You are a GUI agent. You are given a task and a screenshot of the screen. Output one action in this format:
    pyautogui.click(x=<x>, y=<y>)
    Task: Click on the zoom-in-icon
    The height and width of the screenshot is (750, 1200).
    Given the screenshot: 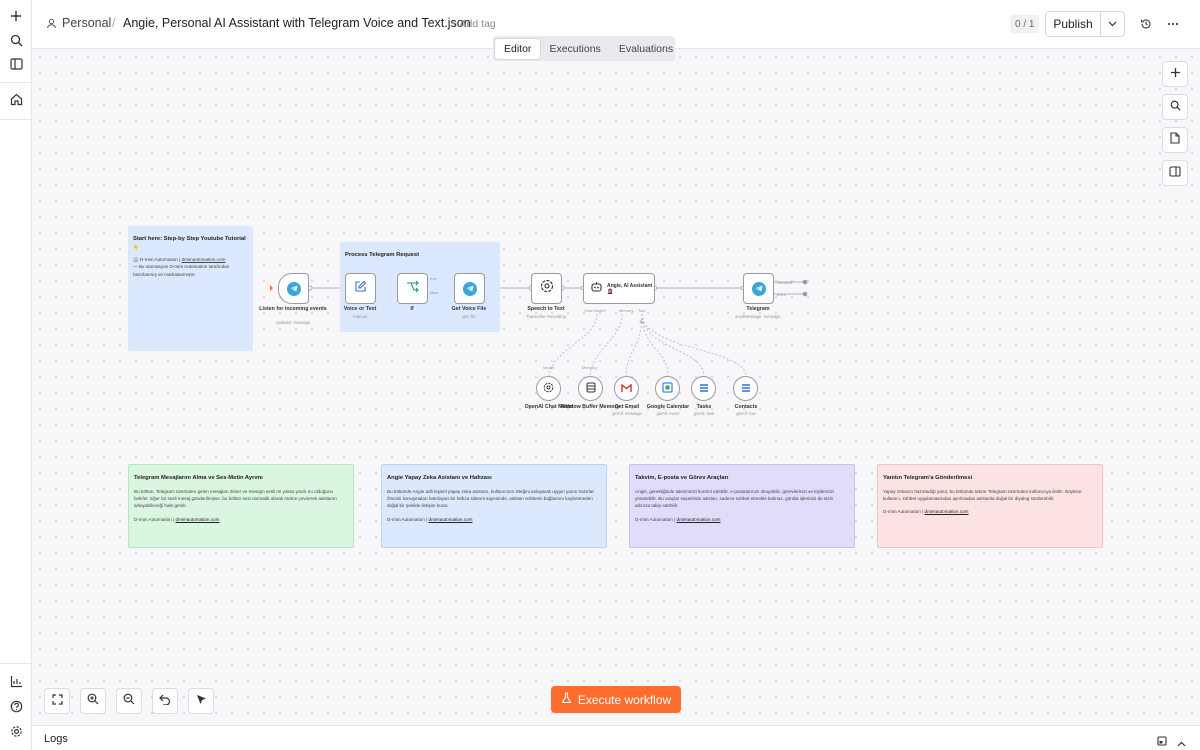 What is the action you would take?
    pyautogui.click(x=93, y=701)
    